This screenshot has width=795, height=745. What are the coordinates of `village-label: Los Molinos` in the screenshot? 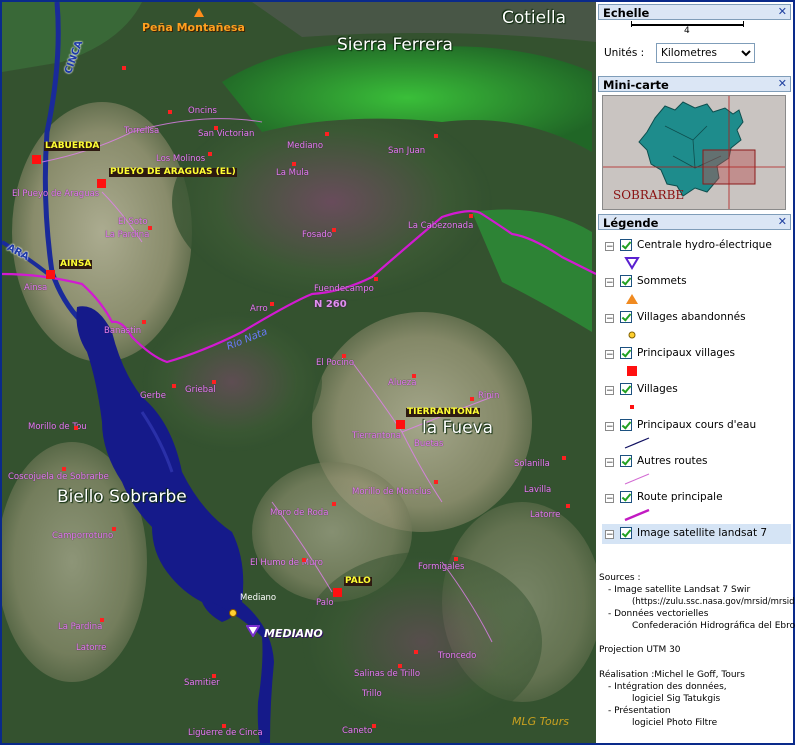 It's located at (181, 159).